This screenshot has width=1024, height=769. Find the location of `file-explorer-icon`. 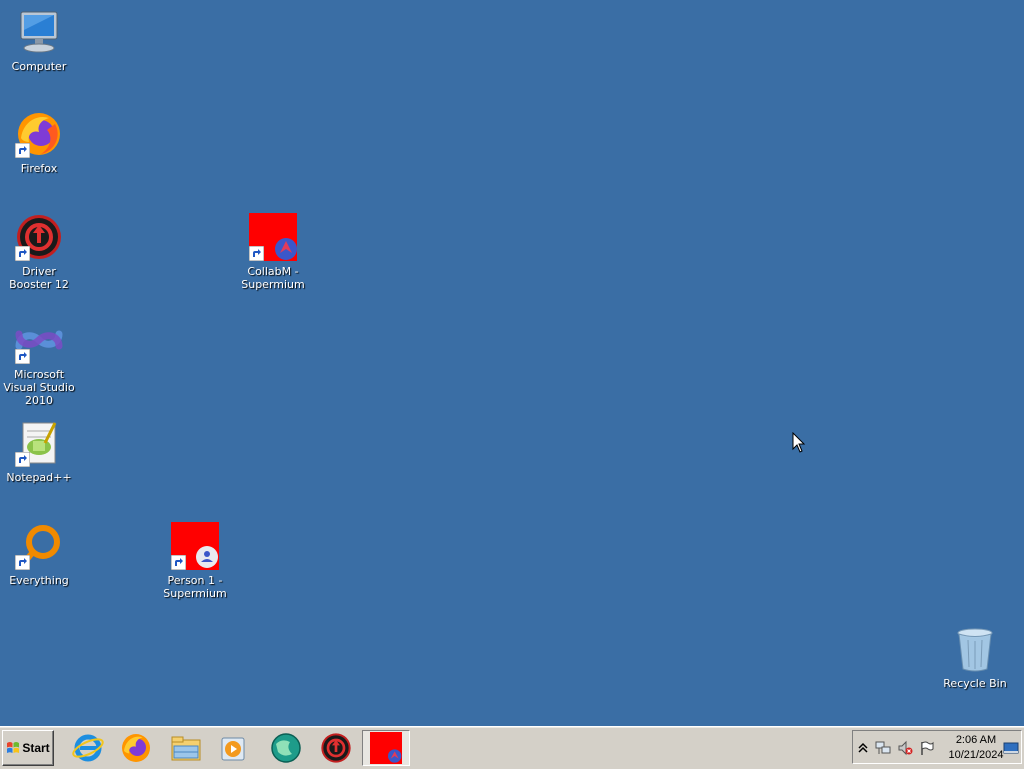

file-explorer-icon is located at coordinates (186, 748).